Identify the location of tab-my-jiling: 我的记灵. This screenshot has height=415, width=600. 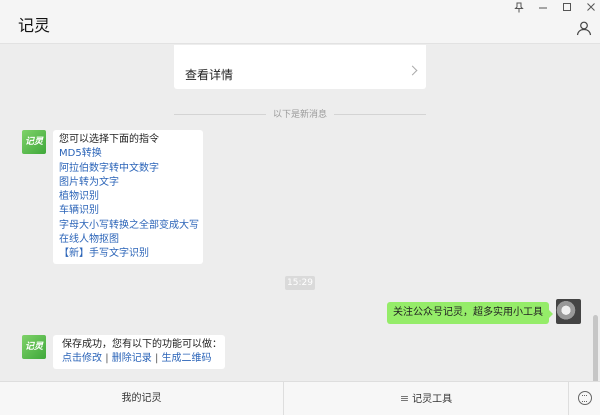
(141, 398).